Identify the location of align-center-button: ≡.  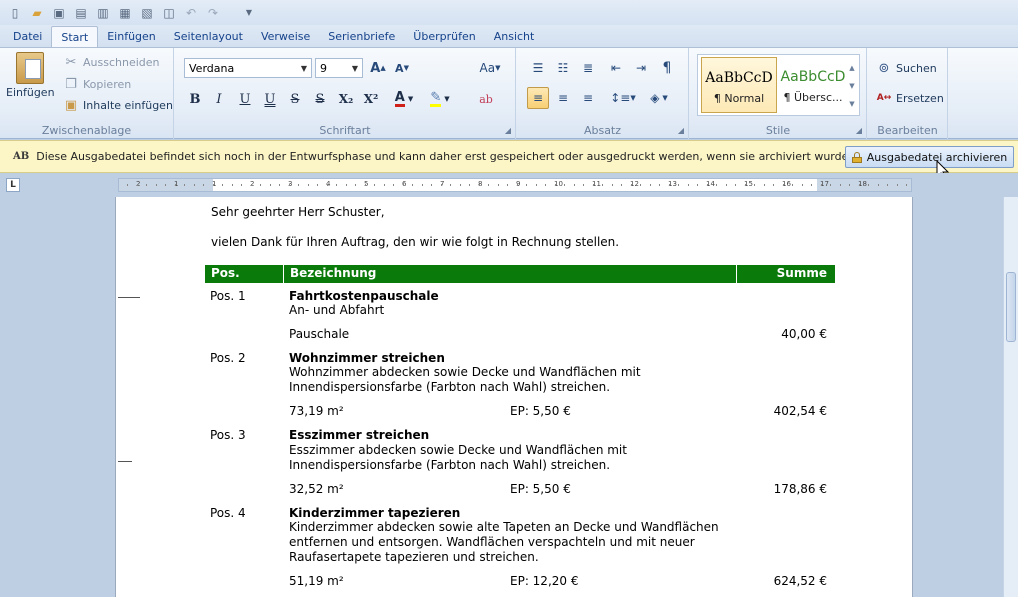
(563, 98).